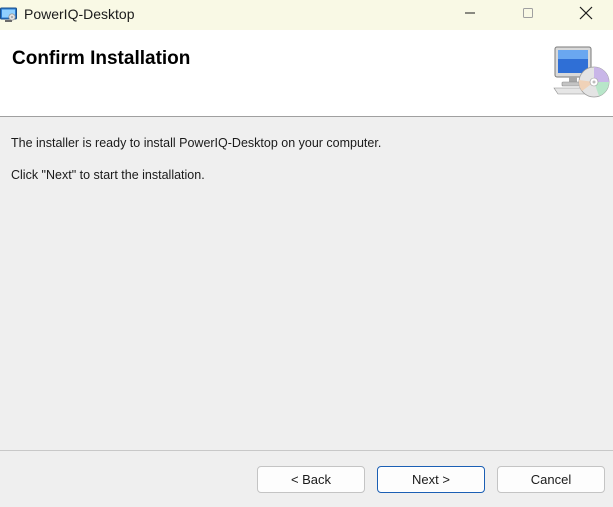 Image resolution: width=613 pixels, height=507 pixels. I want to click on computer-cd-icon, so click(581, 72).